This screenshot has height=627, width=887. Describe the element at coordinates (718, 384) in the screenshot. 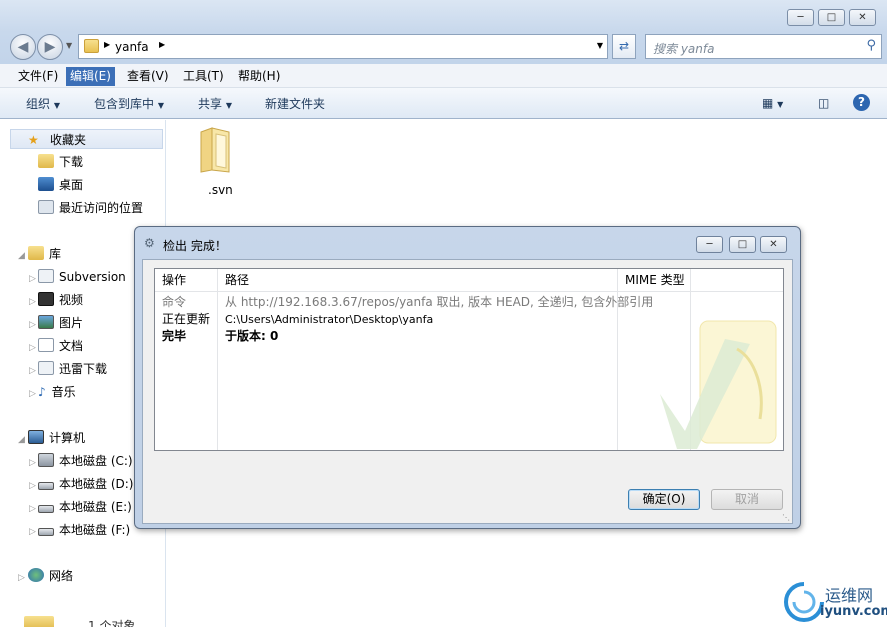

I see `checkmark-watermark-icon` at that location.